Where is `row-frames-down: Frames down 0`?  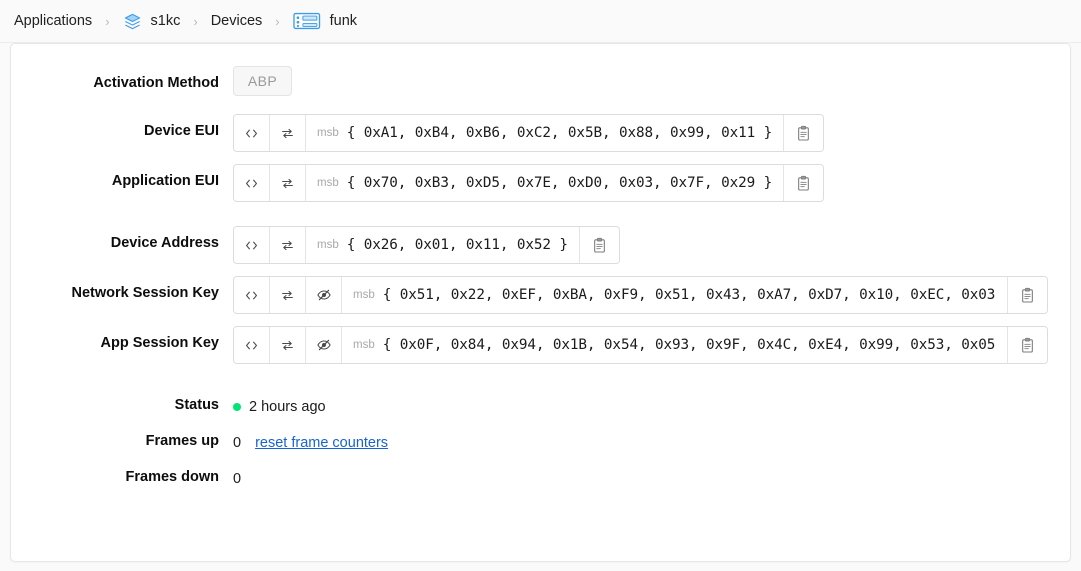
row-frames-down: Frames down 0 is located at coordinates (540, 475).